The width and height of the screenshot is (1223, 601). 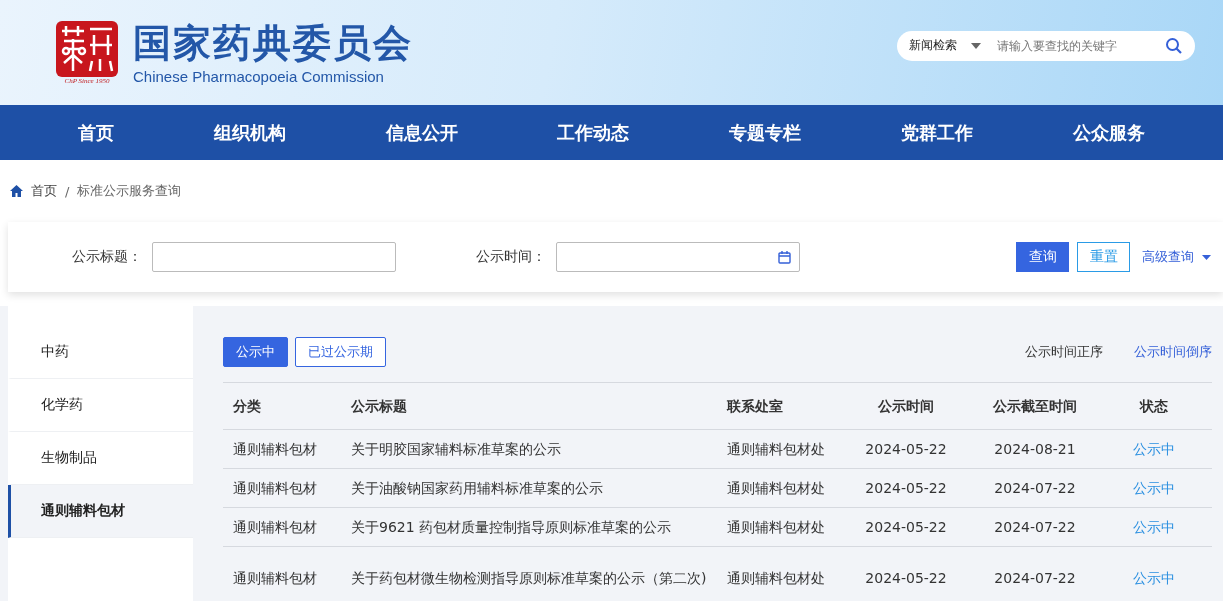 I want to click on search-bar: 新闻检索 请输入要查找的关键字, so click(x=1046, y=45).